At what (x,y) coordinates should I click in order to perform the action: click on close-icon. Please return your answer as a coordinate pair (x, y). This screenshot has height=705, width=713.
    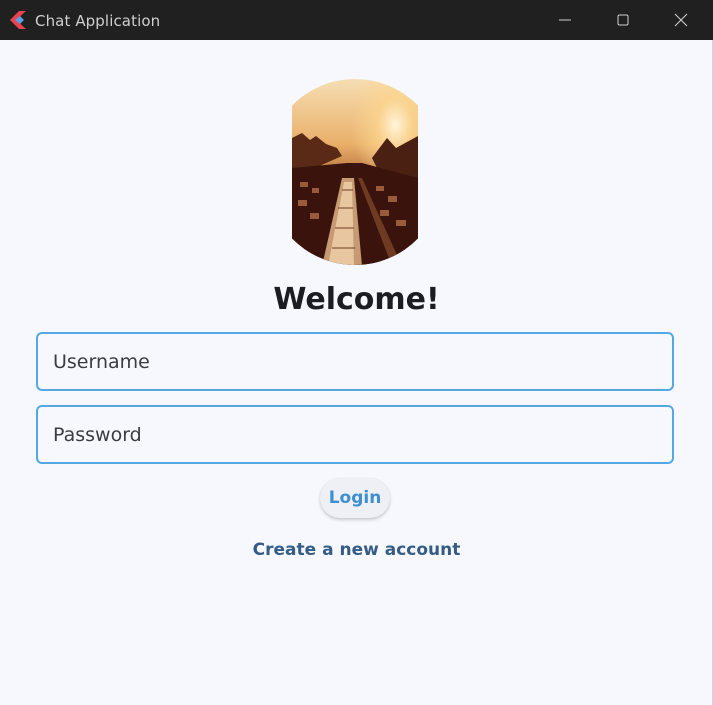
    Looking at the image, I should click on (681, 20).